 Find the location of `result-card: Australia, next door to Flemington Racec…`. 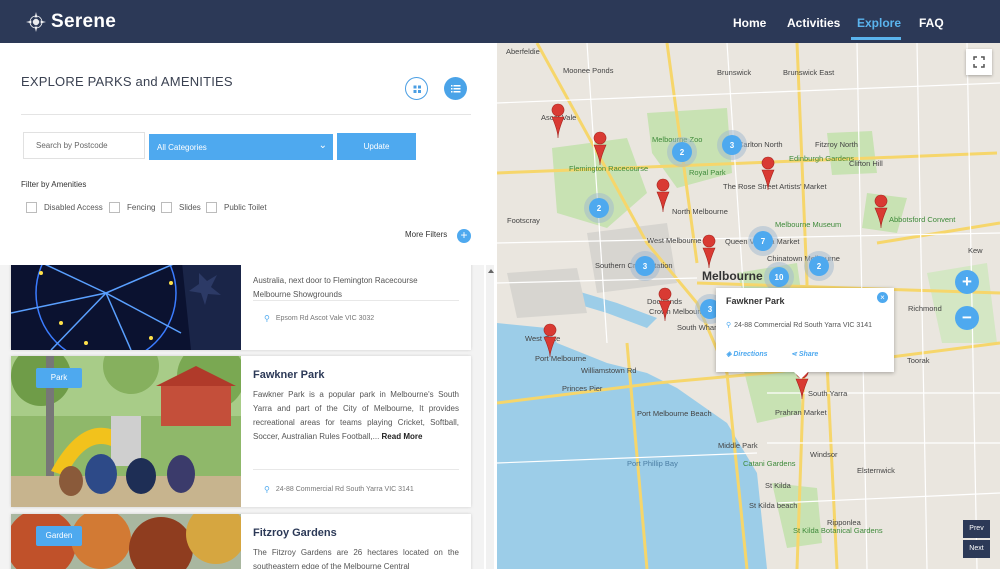

result-card: Australia, next door to Flemington Racec… is located at coordinates (241, 307).